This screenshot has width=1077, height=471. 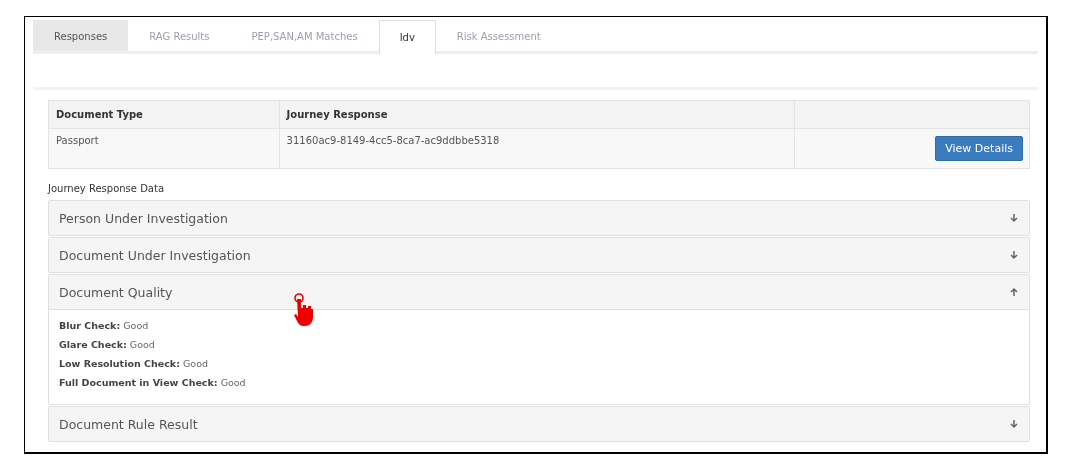 I want to click on panel-title: Document Under Investigation, so click(x=155, y=255).